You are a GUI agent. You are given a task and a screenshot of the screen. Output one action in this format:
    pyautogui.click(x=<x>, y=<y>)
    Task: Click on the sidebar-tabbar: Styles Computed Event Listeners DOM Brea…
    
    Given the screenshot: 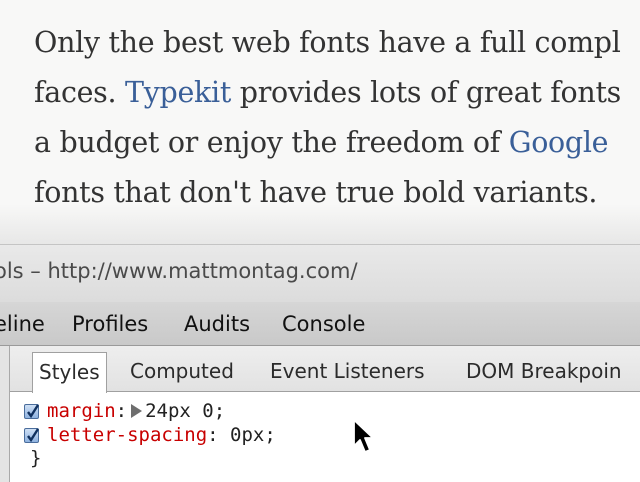 What is the action you would take?
    pyautogui.click(x=325, y=369)
    